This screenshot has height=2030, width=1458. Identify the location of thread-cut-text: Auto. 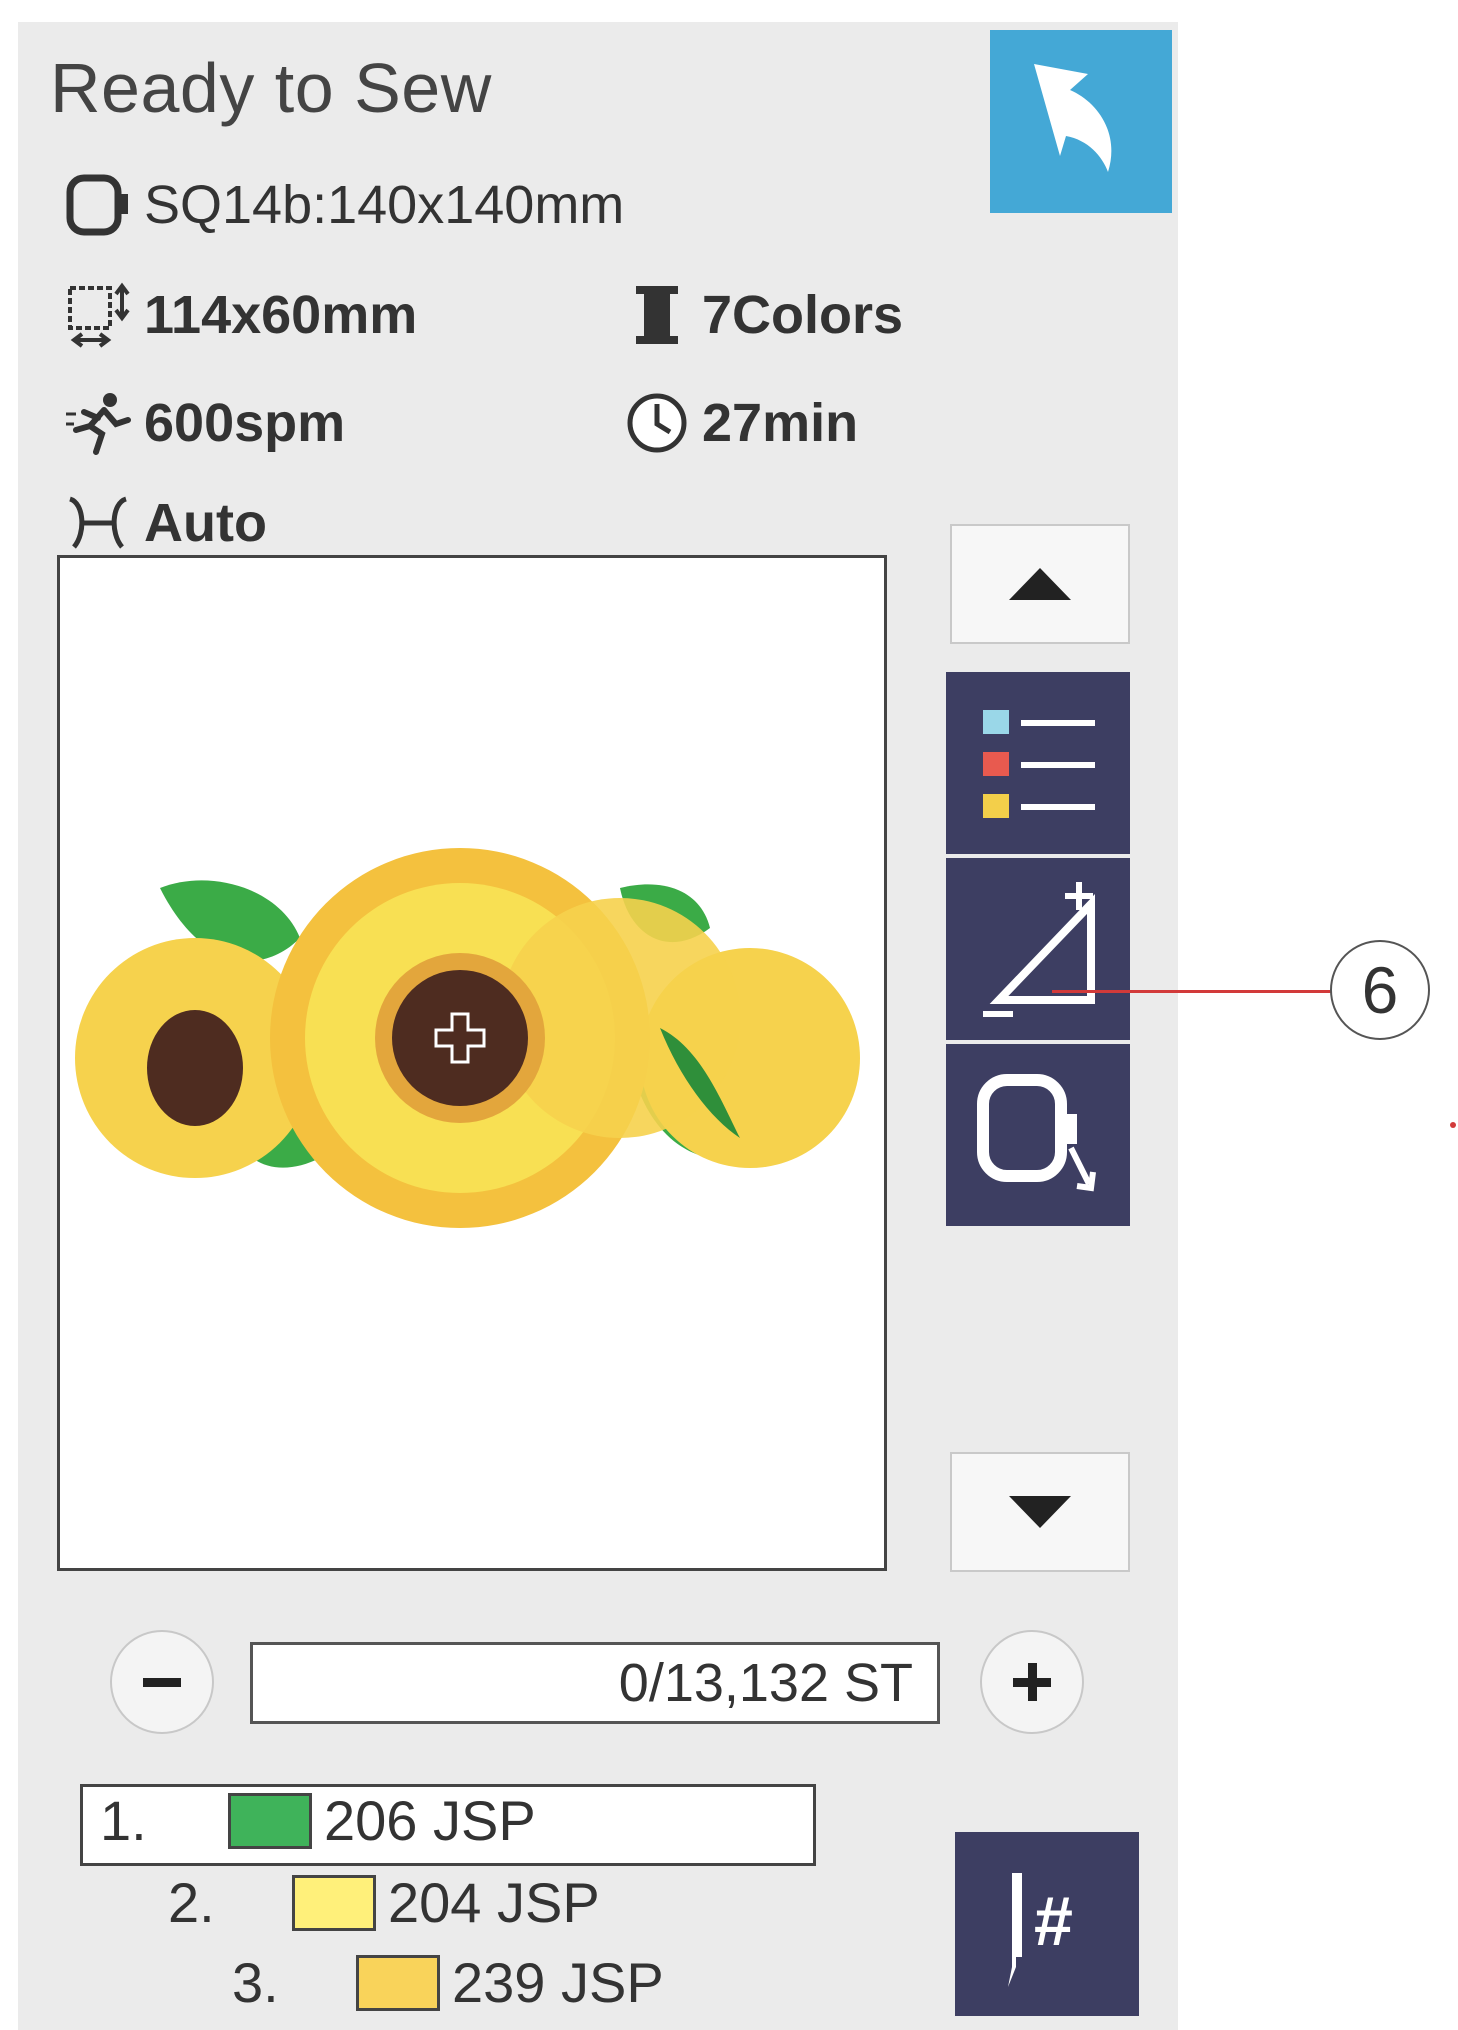
(205, 523).